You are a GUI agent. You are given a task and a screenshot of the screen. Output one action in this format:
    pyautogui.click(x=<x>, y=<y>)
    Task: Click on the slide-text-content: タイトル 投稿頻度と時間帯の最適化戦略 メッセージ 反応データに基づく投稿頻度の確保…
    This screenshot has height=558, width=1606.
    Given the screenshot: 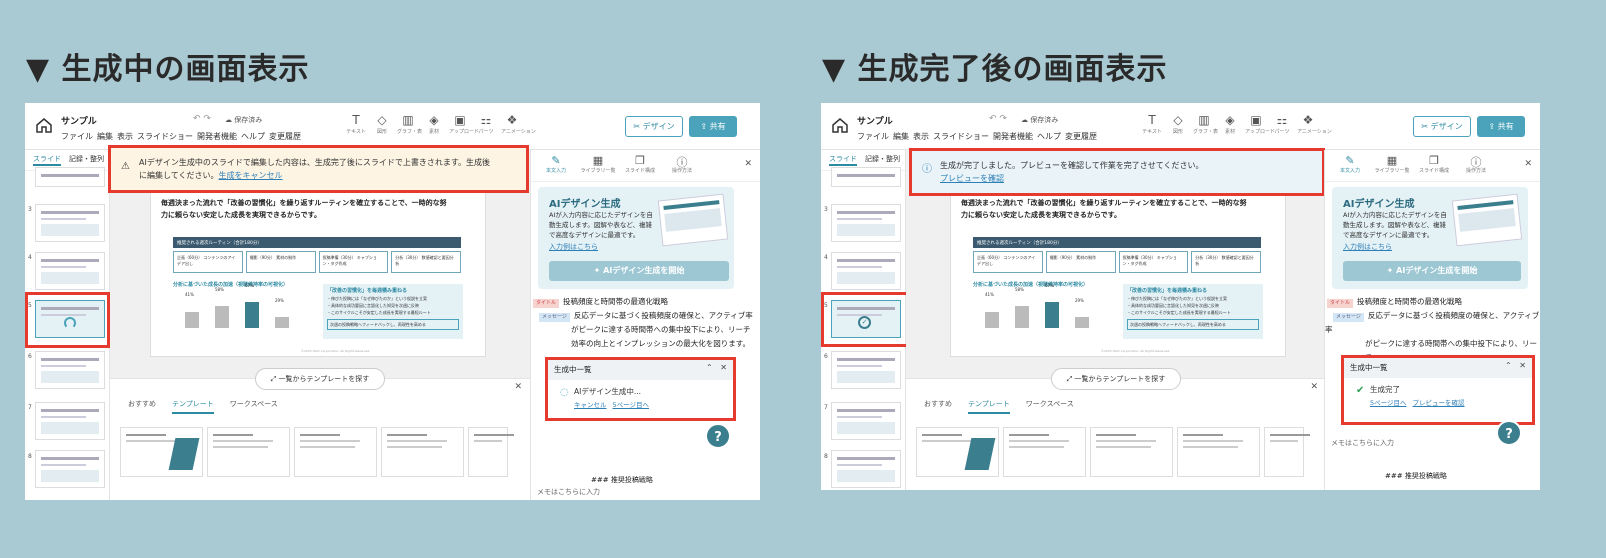 What is the action you would take?
    pyautogui.click(x=645, y=323)
    